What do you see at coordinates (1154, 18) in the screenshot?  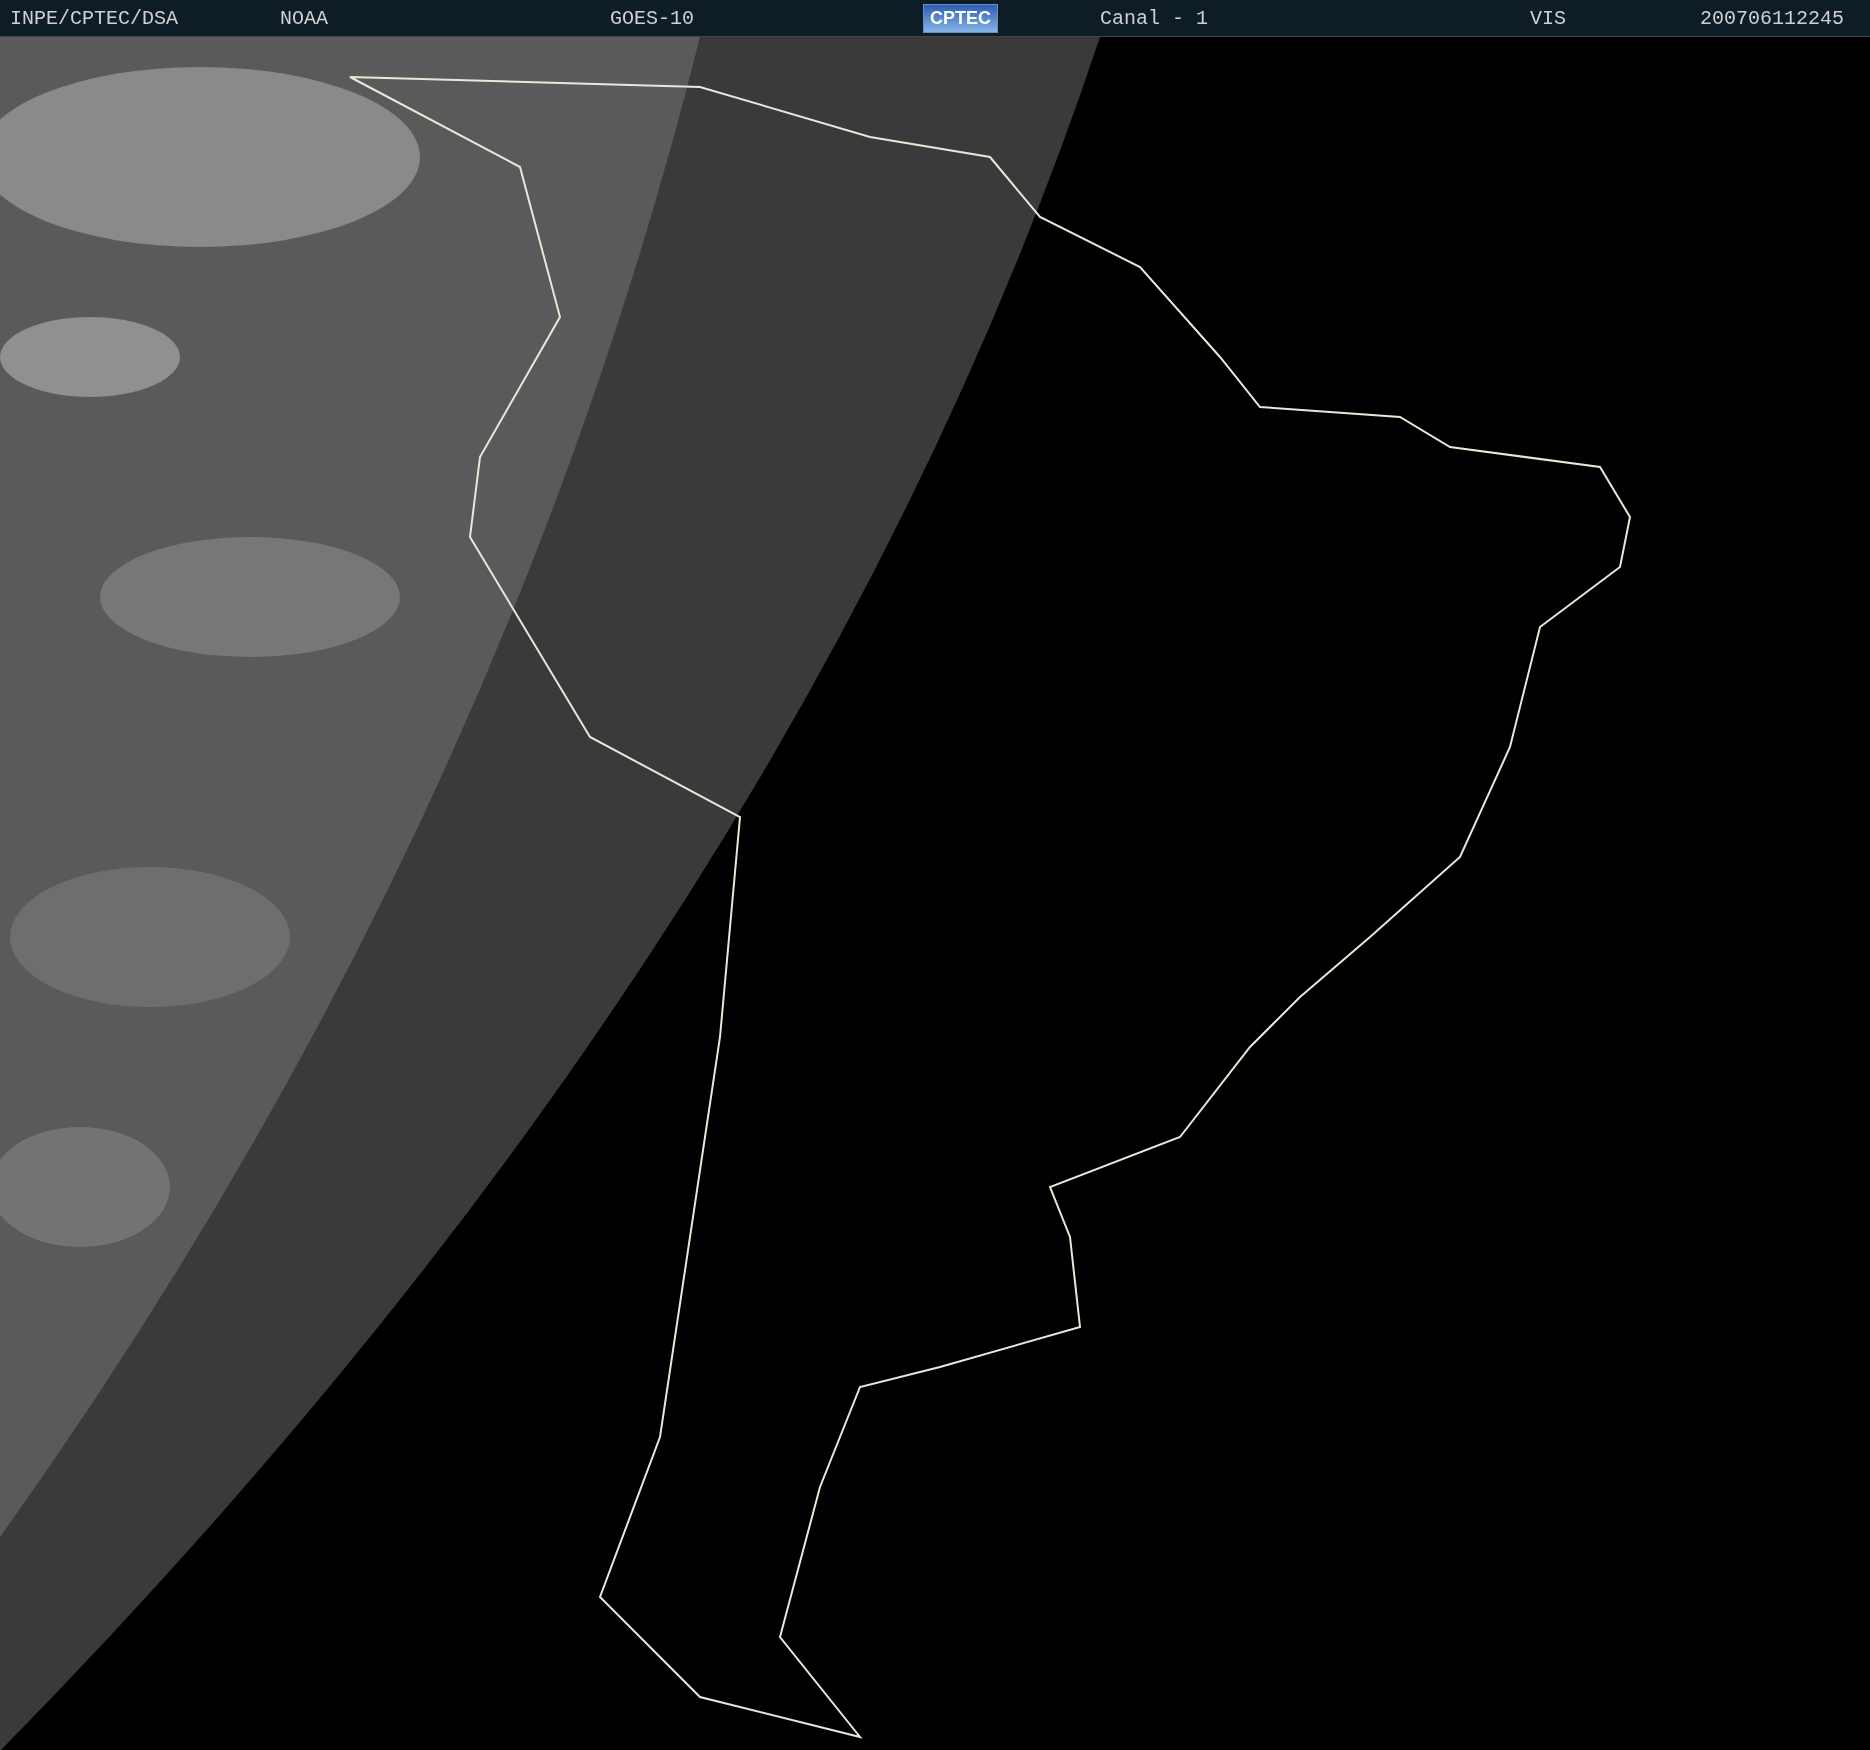 I see `channel-label: Canal - 1` at bounding box center [1154, 18].